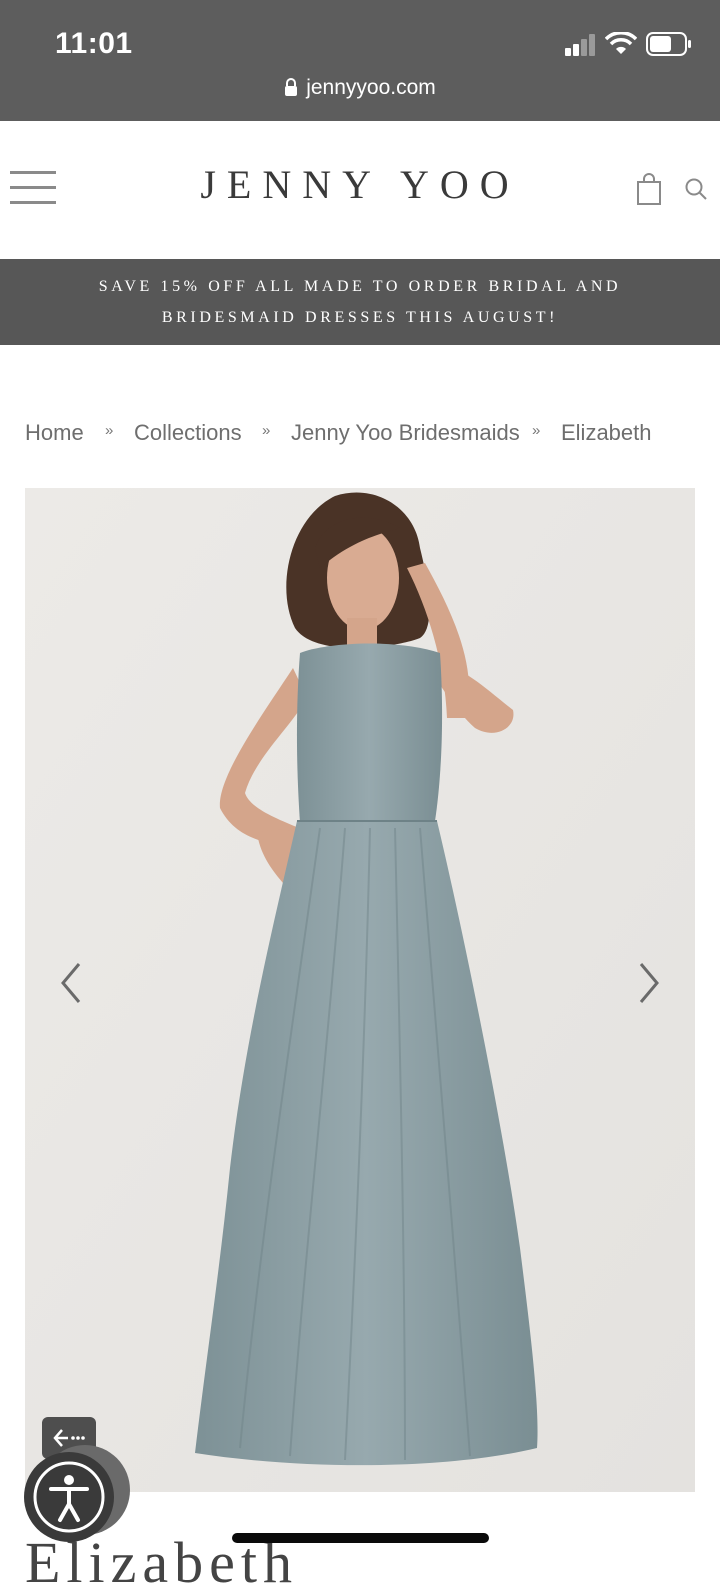 The width and height of the screenshot is (720, 1595). What do you see at coordinates (650, 983) in the screenshot?
I see `chevron-right-icon` at bounding box center [650, 983].